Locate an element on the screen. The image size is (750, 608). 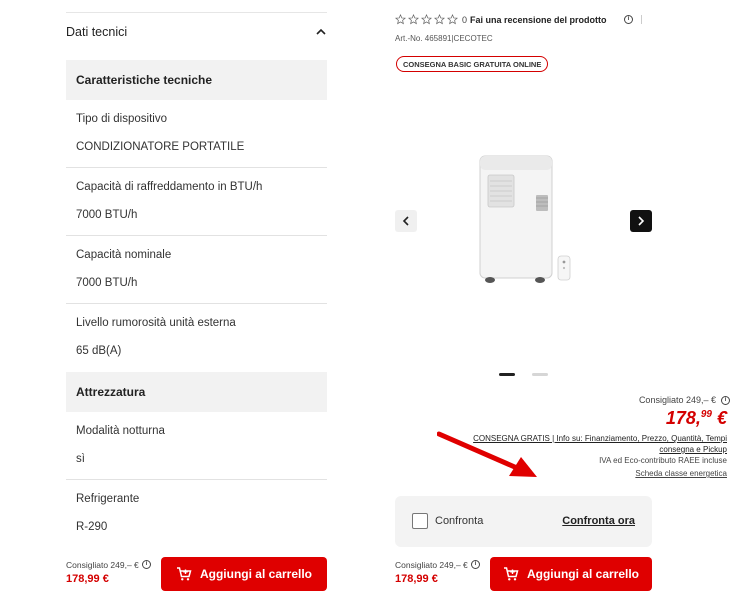
spec-label: Modalità notturna is located at coordinates (120, 431).